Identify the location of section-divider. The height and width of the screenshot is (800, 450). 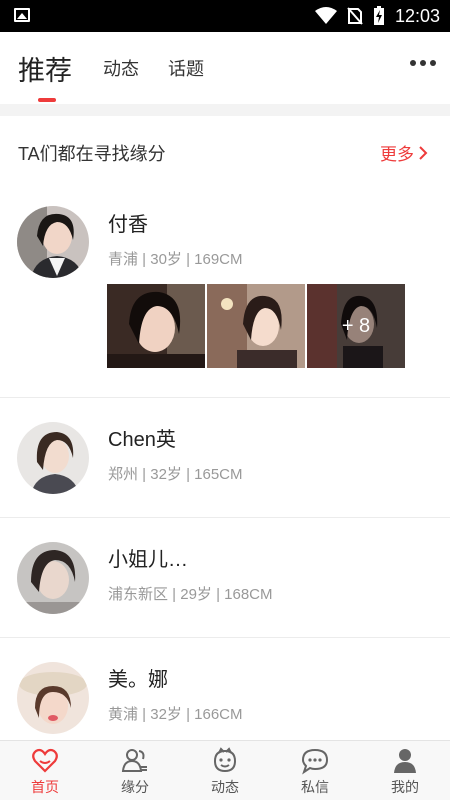
(225, 110).